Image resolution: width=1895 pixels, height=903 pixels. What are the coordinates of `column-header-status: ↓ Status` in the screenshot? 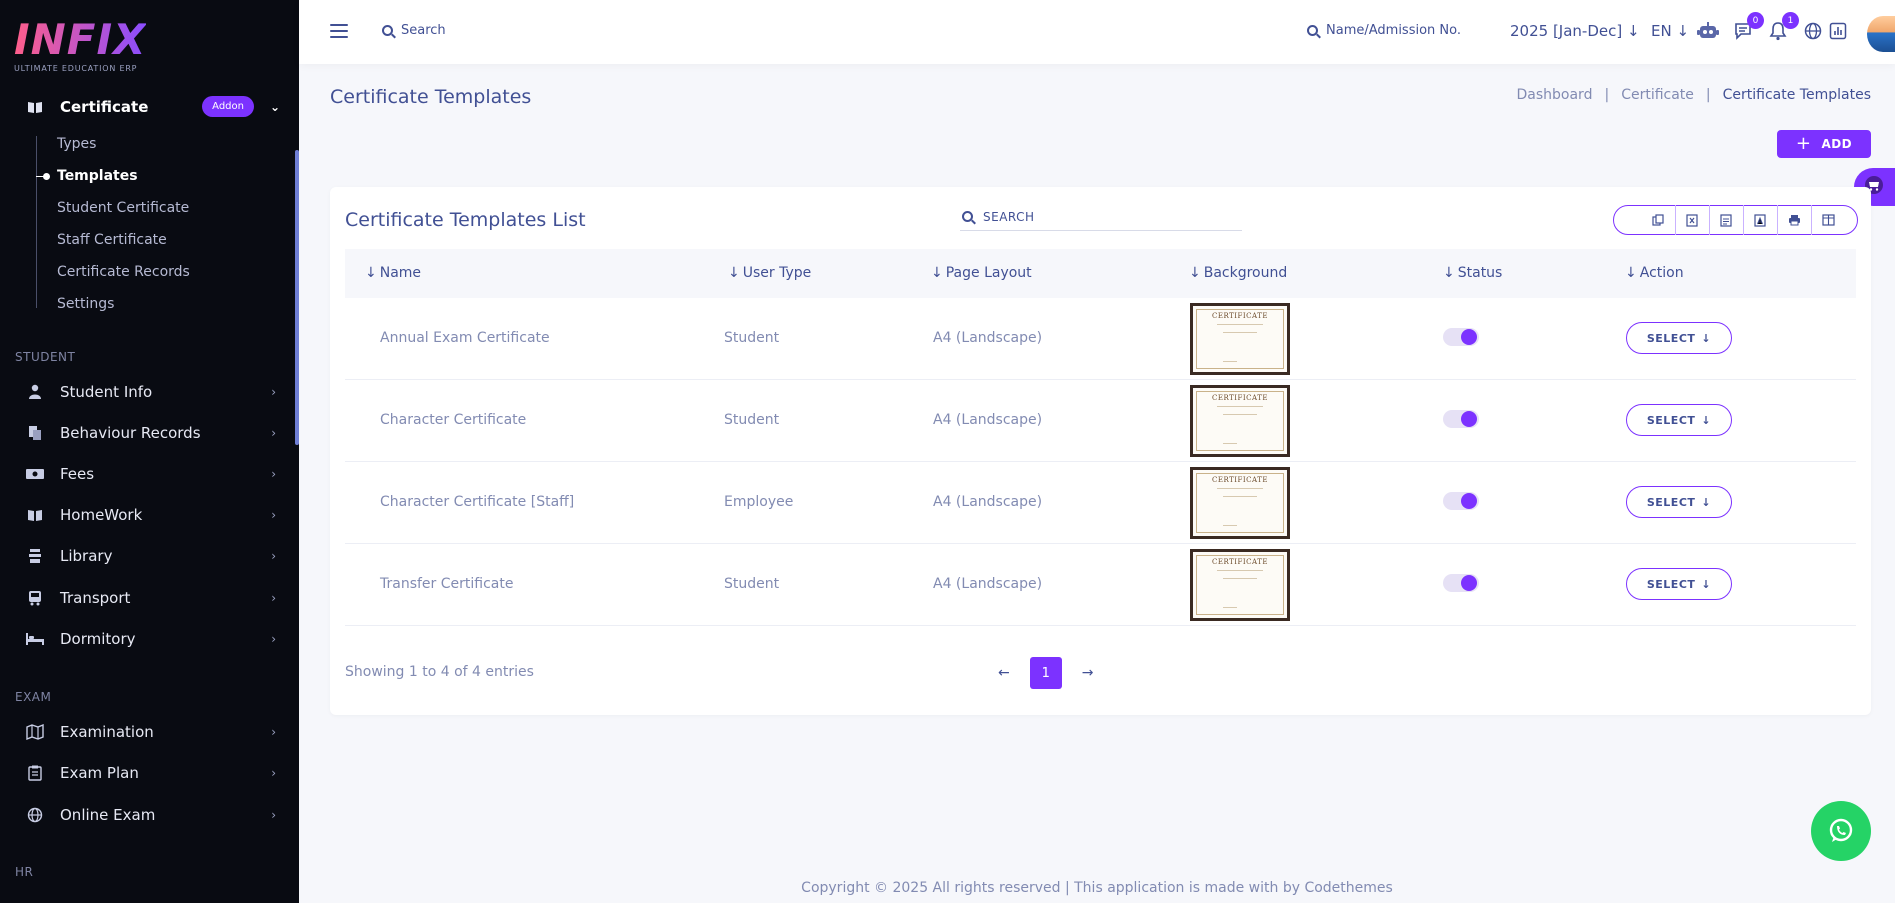 It's located at (1472, 273).